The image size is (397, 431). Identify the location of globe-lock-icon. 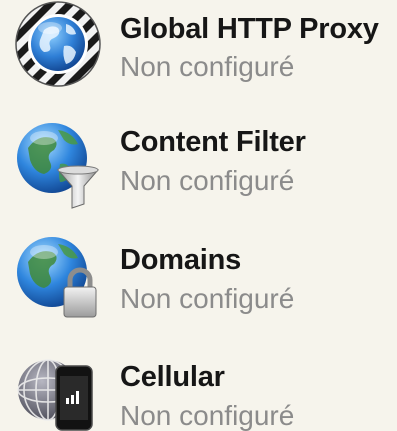
(58, 278).